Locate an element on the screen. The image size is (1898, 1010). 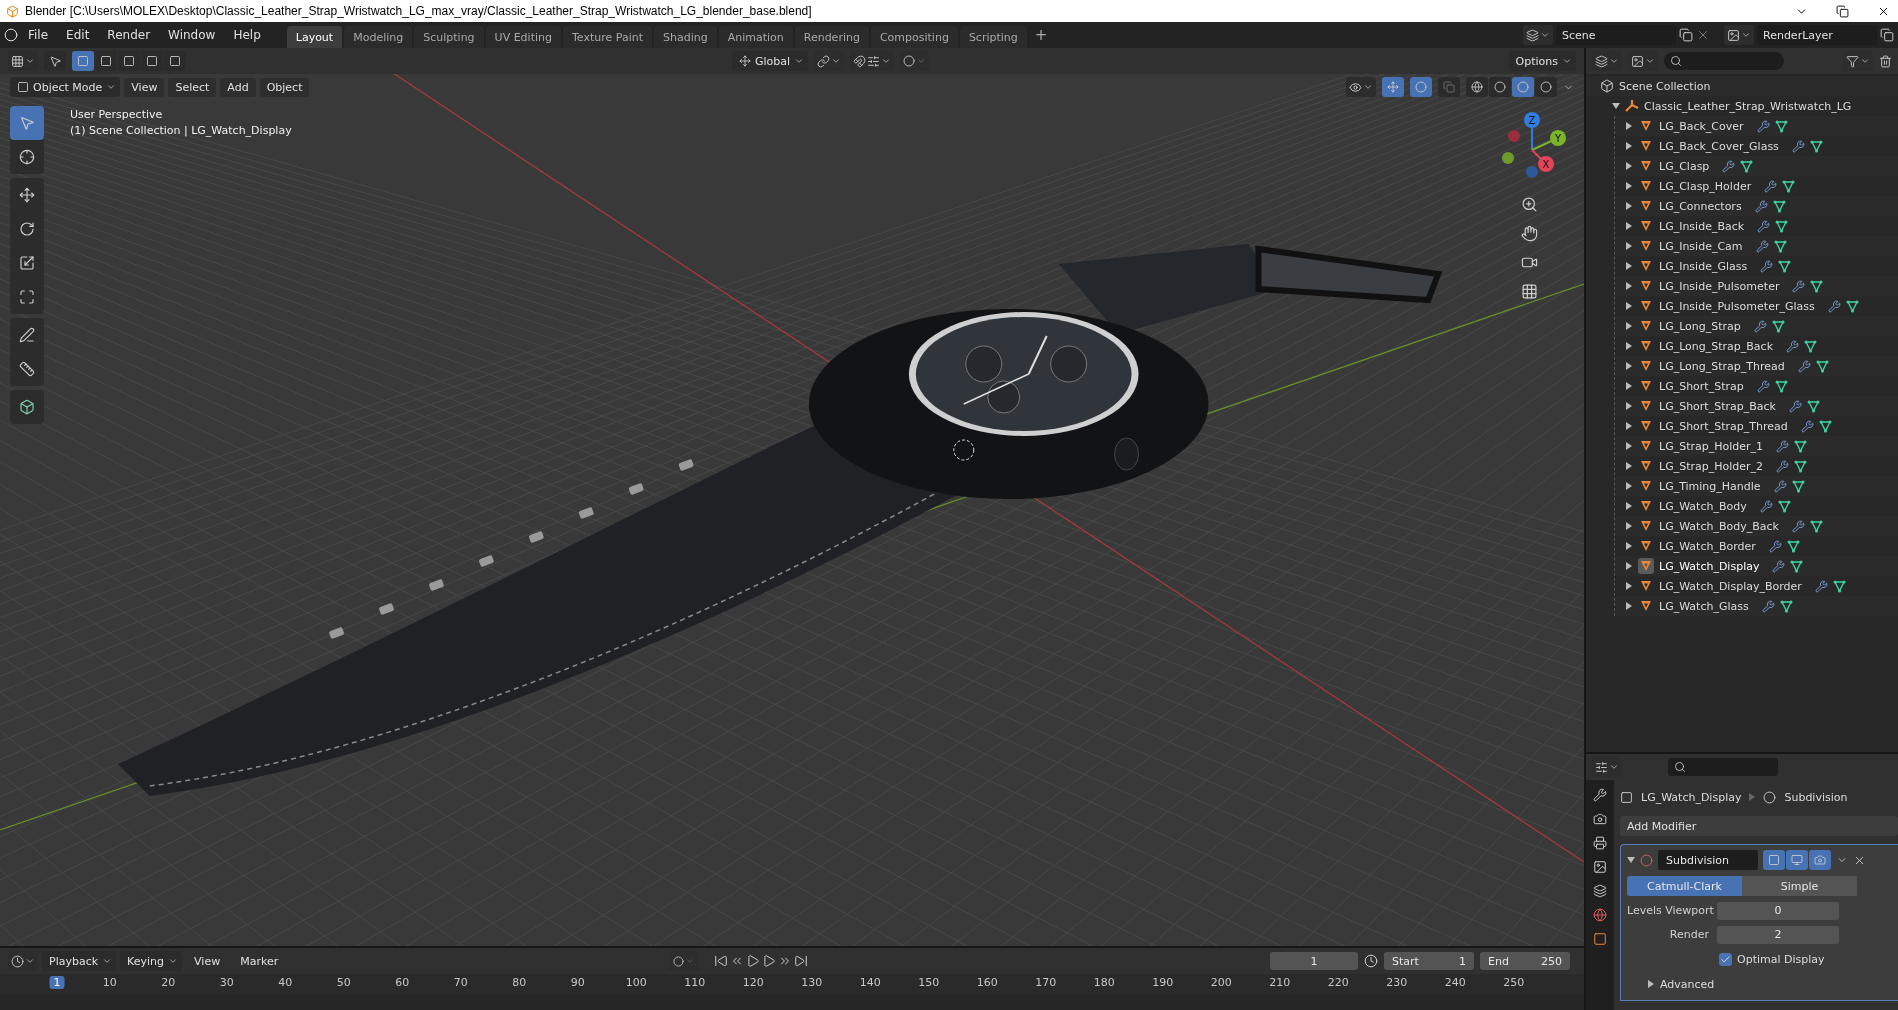
workspace-tab: Compositing is located at coordinates (914, 37).